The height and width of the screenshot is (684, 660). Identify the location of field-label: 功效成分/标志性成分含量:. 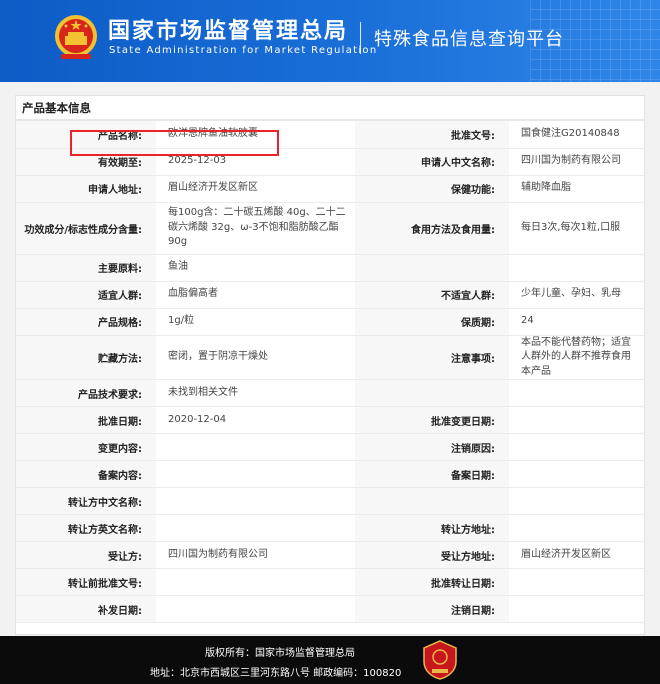
(86, 228).